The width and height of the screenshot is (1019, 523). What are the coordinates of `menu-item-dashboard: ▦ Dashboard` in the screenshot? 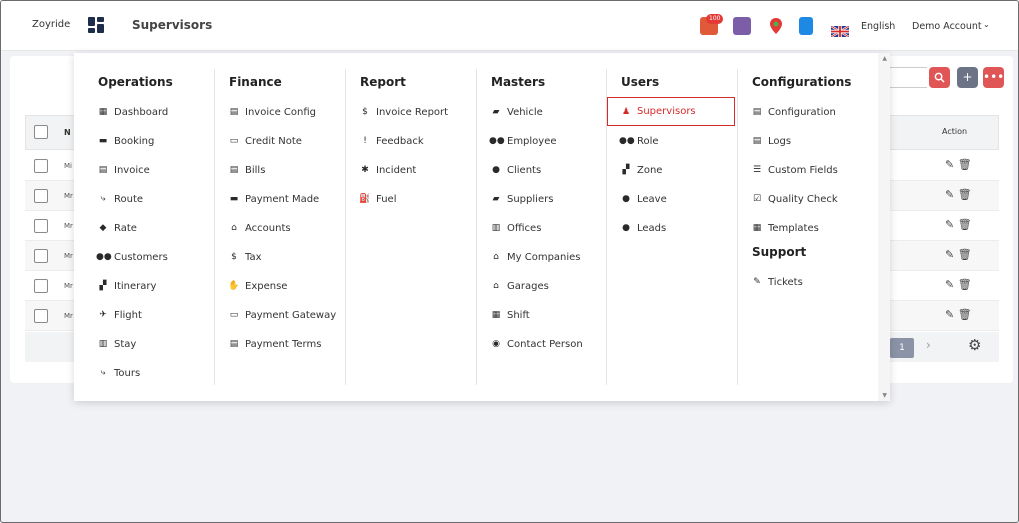 It's located at (132, 112).